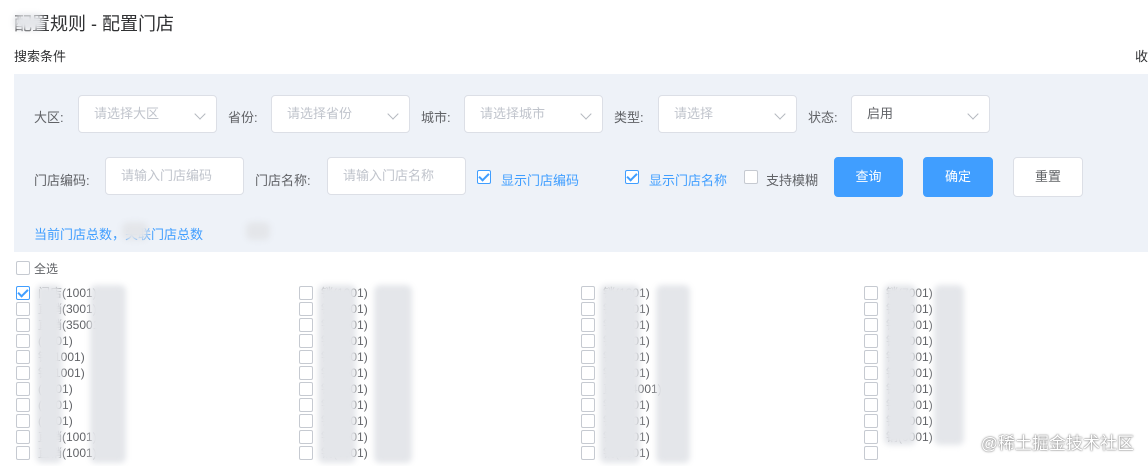 The height and width of the screenshot is (466, 1148). What do you see at coordinates (49, 117) in the screenshot?
I see `region-label: 大区:` at bounding box center [49, 117].